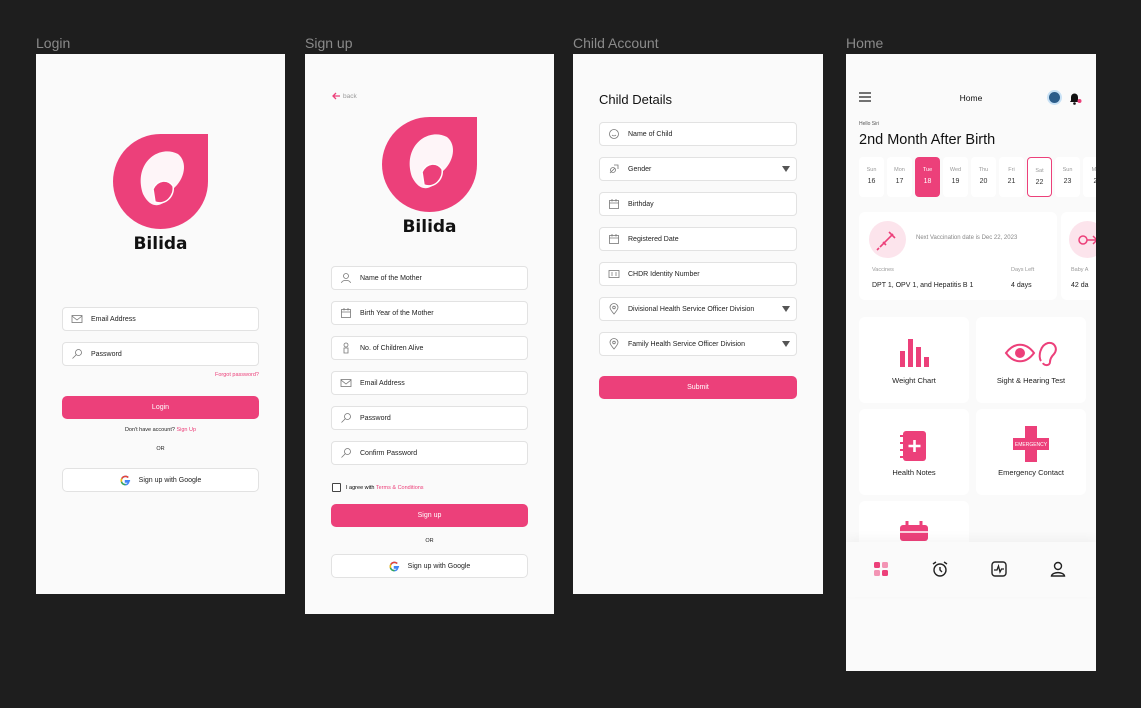 This screenshot has height=708, width=1141. What do you see at coordinates (429, 278) in the screenshot?
I see `mother-name-field: Name of the Mother` at bounding box center [429, 278].